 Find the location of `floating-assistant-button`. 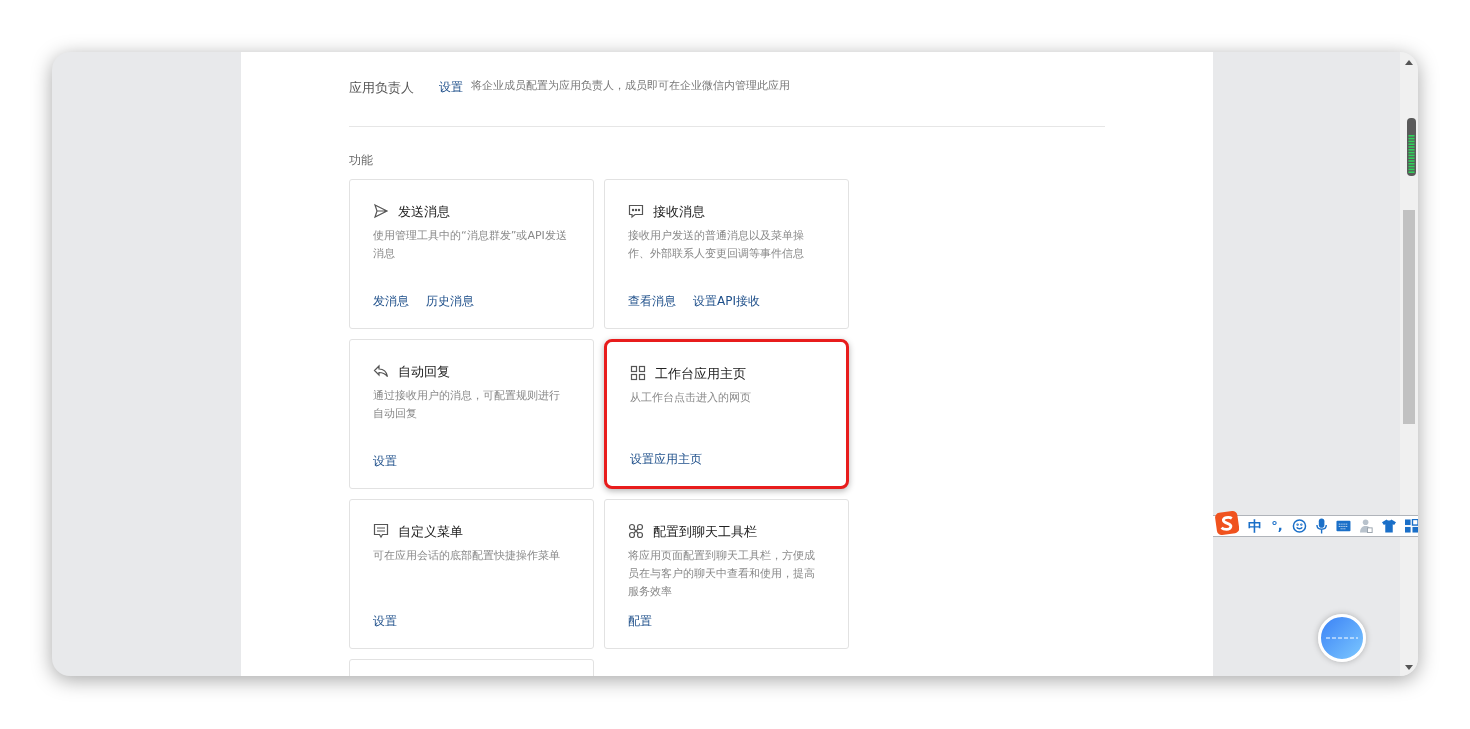

floating-assistant-button is located at coordinates (1342, 638).